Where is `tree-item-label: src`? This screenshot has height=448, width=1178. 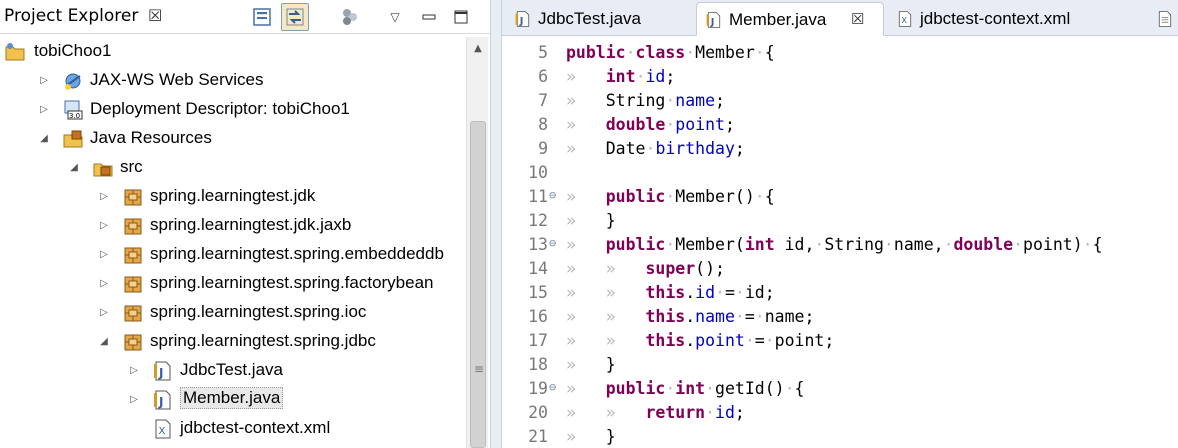 tree-item-label: src is located at coordinates (131, 166).